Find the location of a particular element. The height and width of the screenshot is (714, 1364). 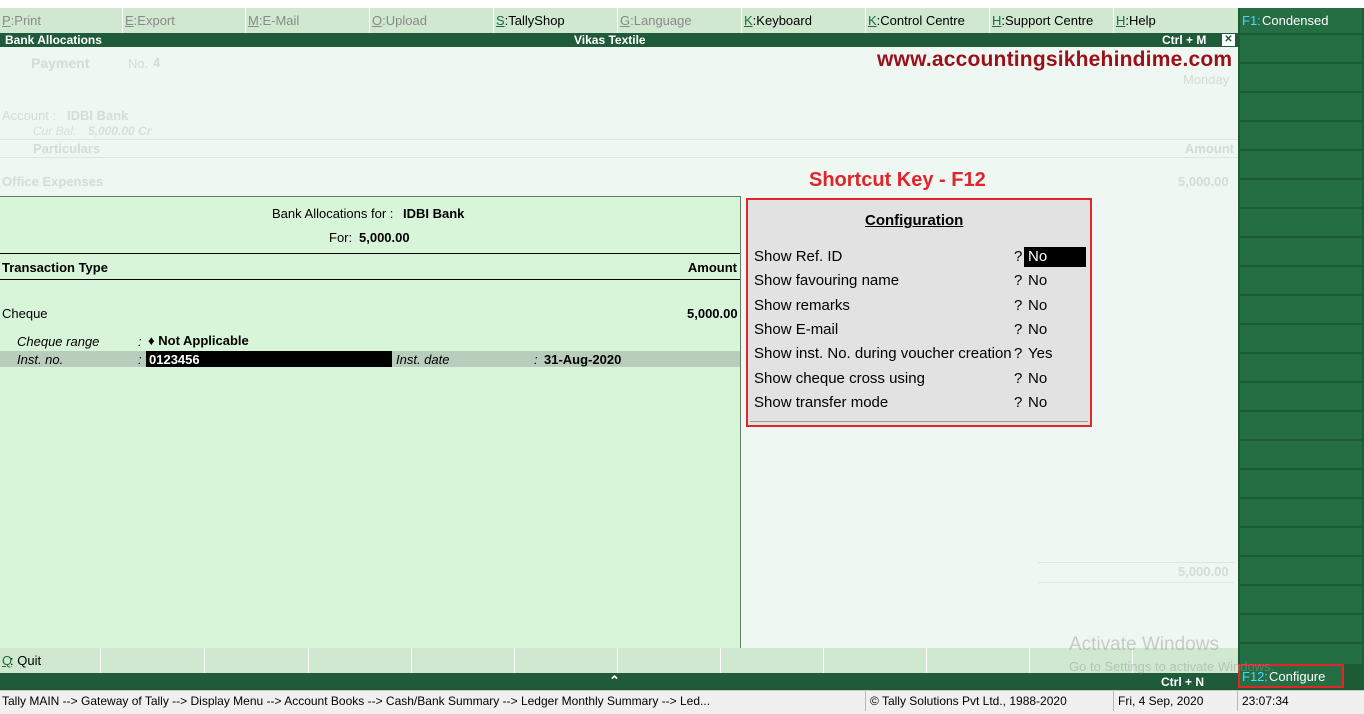

shortcut-note: Shortcut Key - F12 is located at coordinates (897, 180).